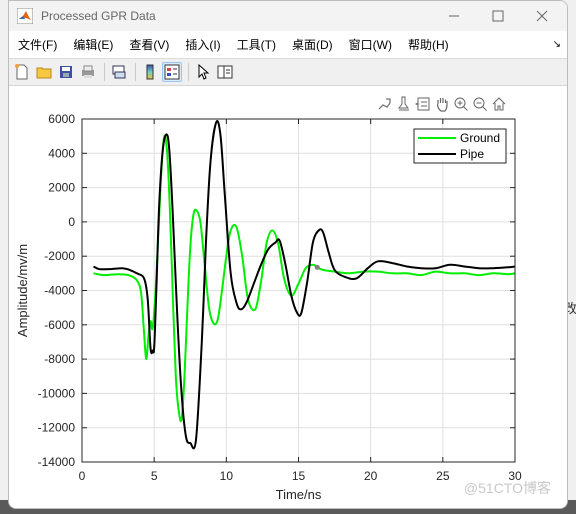 The width and height of the screenshot is (576, 514). What do you see at coordinates (202, 44) in the screenshot?
I see `menu-insert: 插入(I)` at bounding box center [202, 44].